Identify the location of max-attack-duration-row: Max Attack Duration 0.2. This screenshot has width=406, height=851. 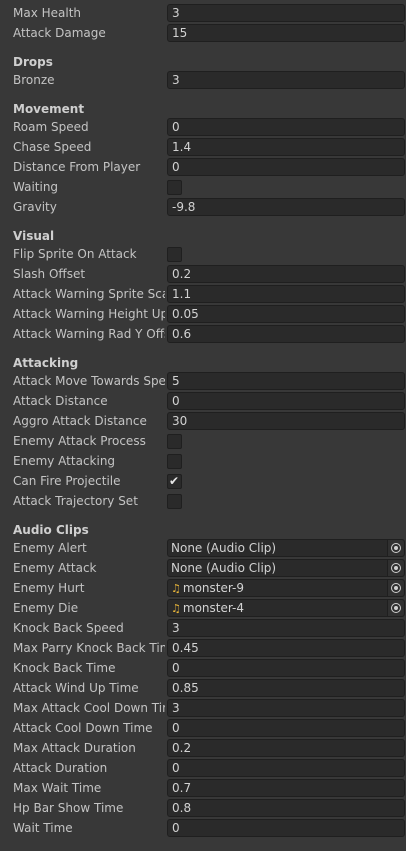
(203, 748).